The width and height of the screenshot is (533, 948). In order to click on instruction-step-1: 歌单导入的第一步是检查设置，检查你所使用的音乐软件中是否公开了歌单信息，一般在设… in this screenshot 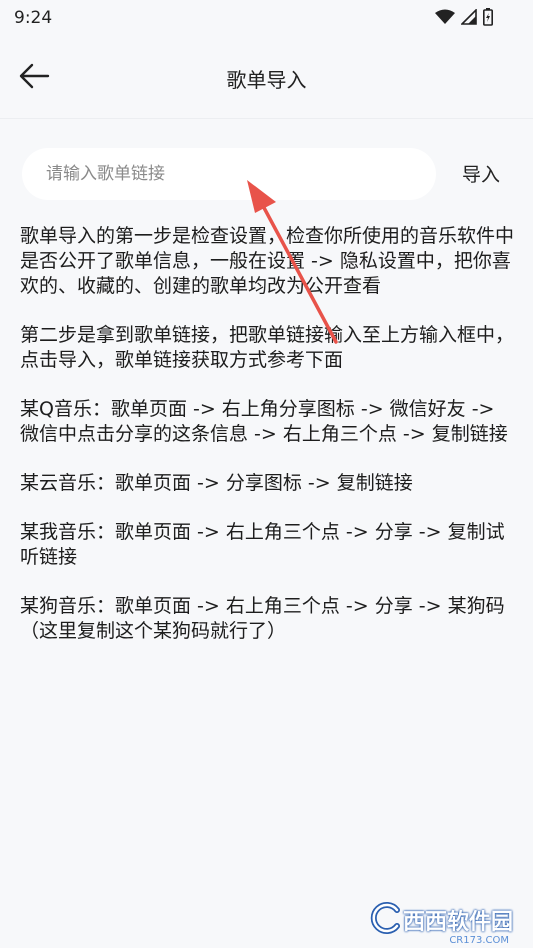, I will do `click(267, 261)`.